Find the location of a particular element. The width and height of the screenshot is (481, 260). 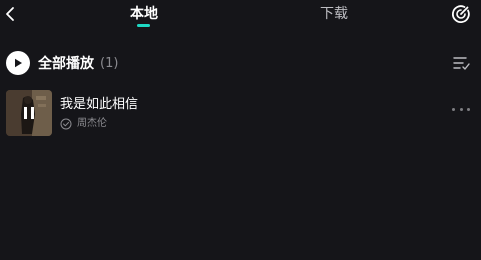

back-button is located at coordinates (10, 14).